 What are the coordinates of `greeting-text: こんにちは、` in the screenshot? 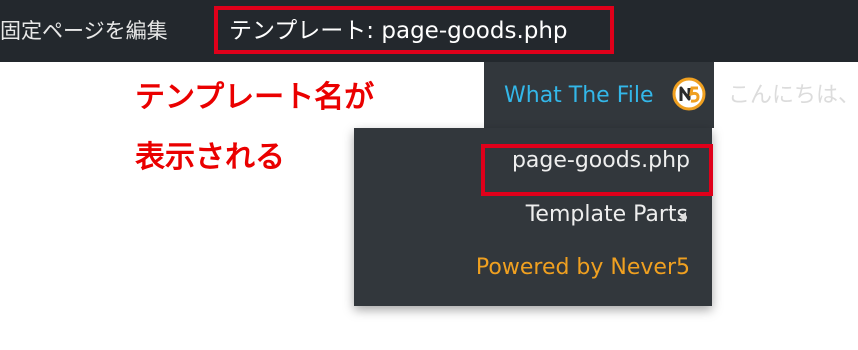 It's located at (793, 95).